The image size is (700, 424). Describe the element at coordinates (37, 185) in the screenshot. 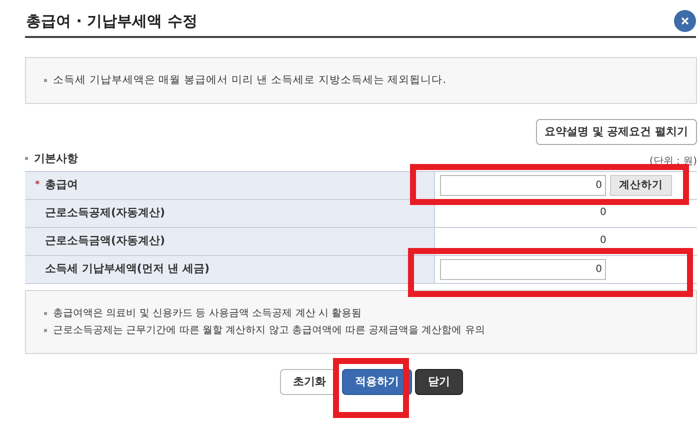

I see `required-mark: *` at that location.